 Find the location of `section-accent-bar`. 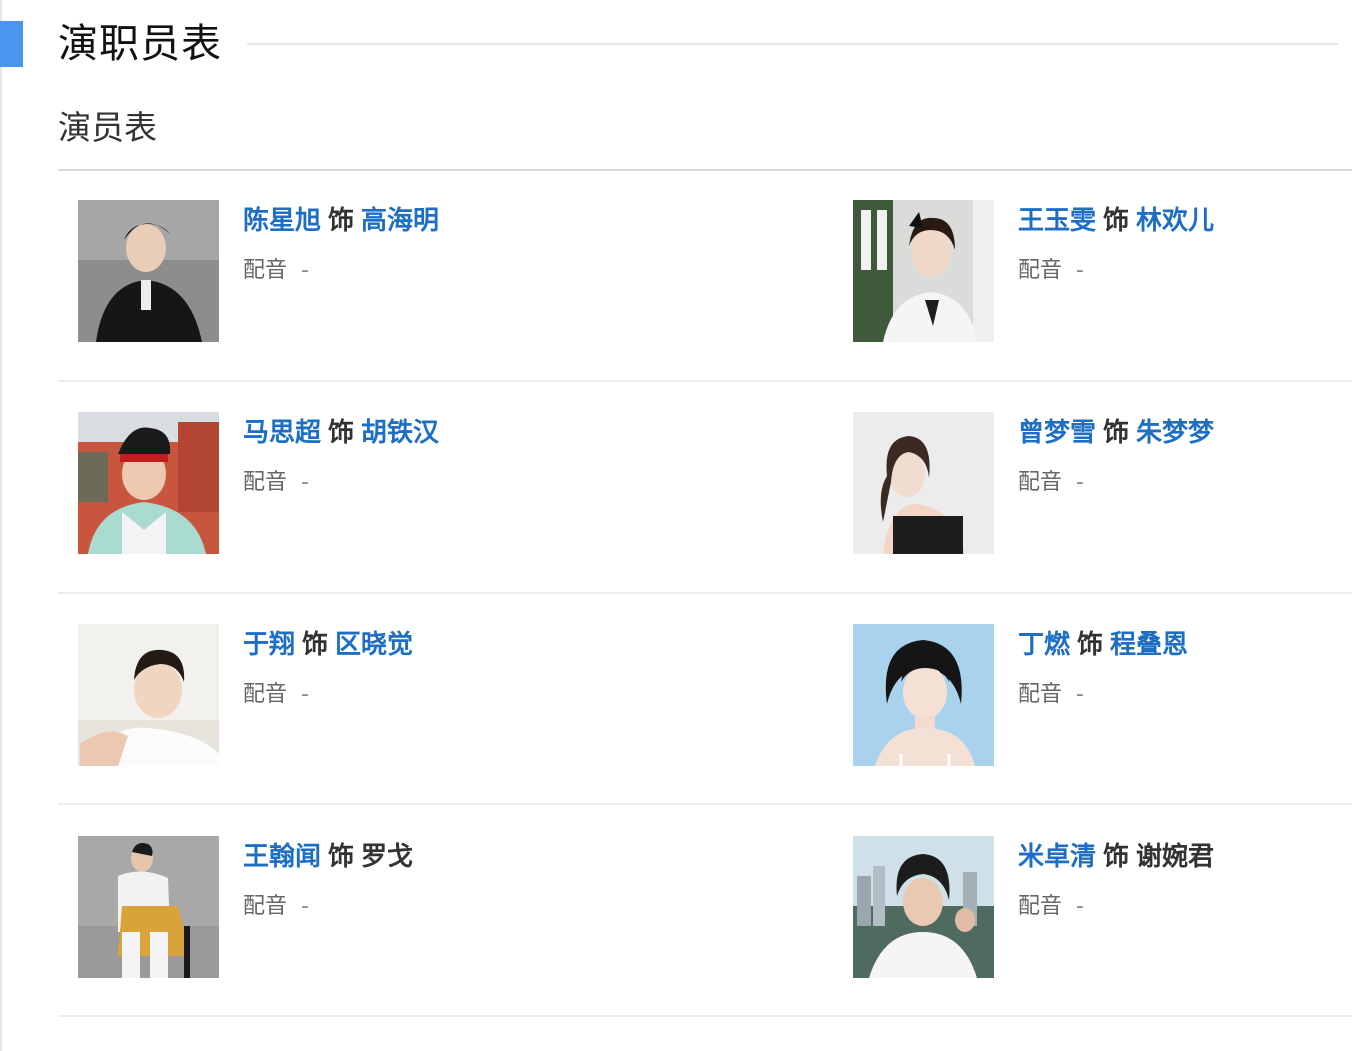

section-accent-bar is located at coordinates (11, 44).